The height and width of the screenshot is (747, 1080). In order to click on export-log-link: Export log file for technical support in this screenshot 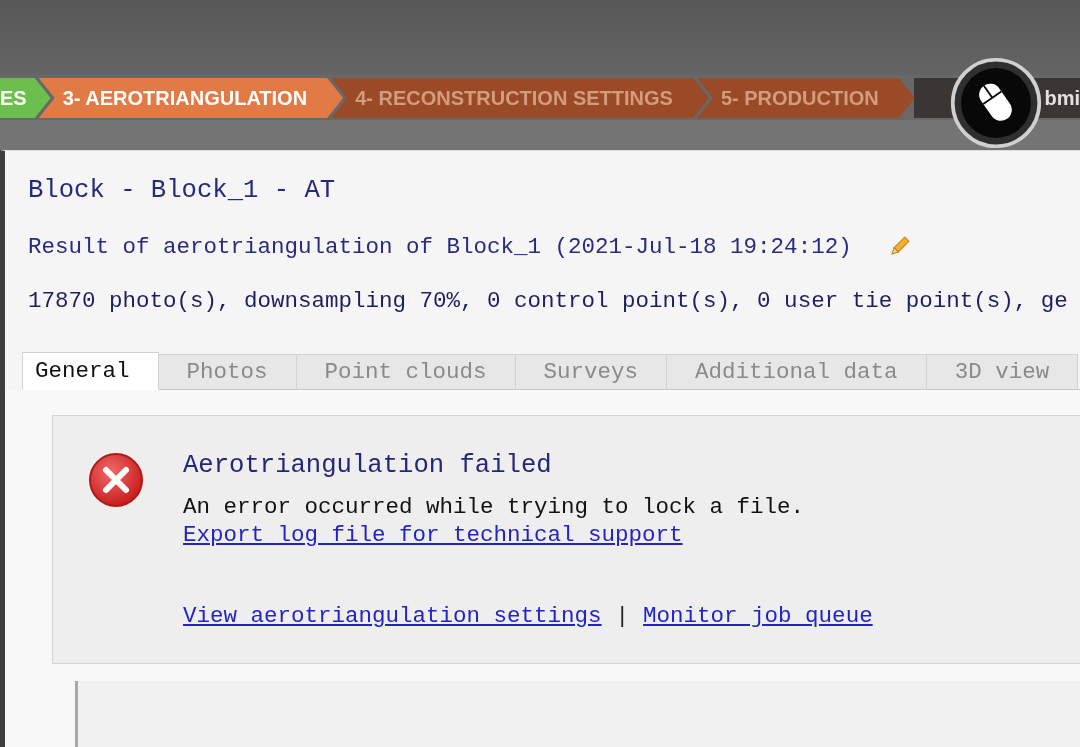, I will do `click(433, 535)`.